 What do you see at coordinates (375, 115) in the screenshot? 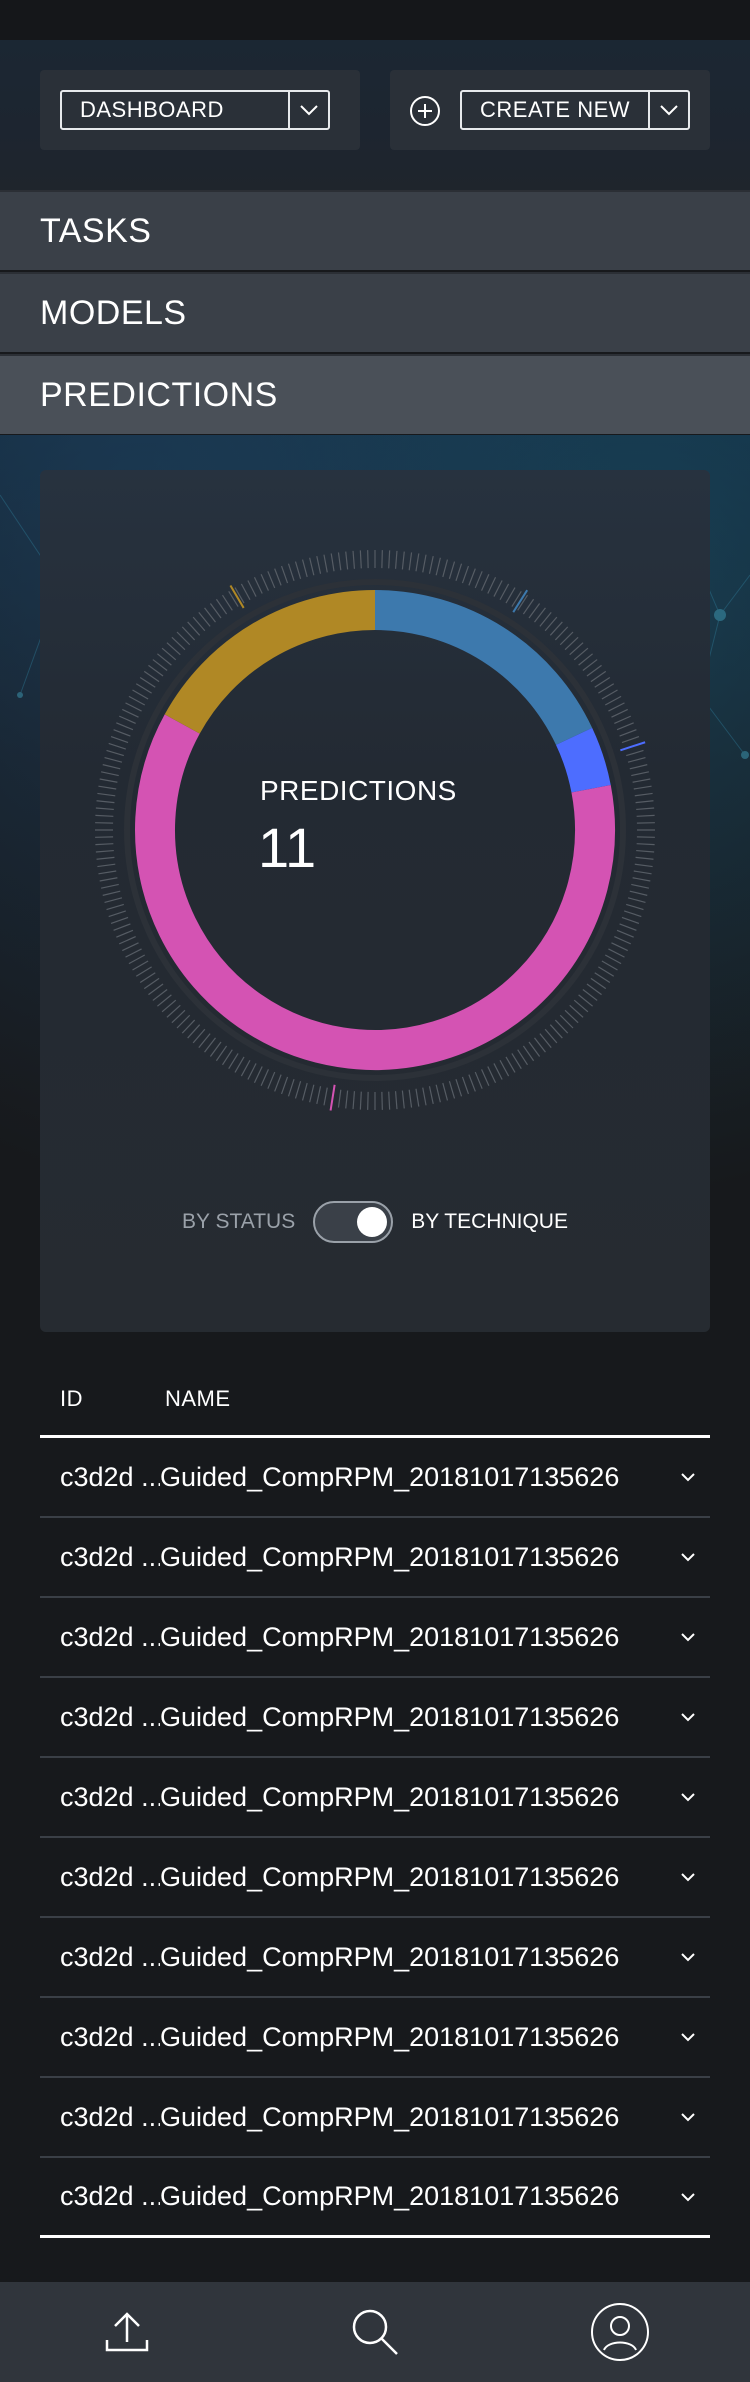
I see `header: DASHBOARD CREATE NEW` at bounding box center [375, 115].